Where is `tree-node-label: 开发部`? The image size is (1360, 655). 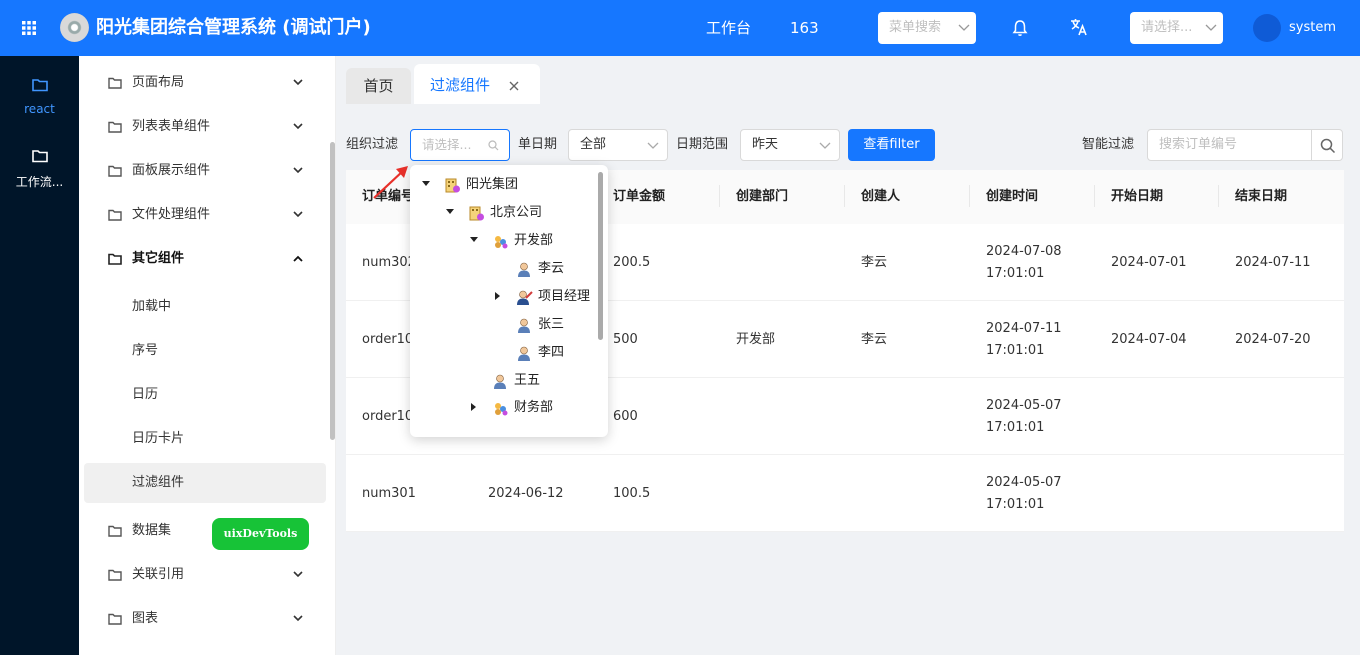
tree-node-label: 开发部 is located at coordinates (534, 240).